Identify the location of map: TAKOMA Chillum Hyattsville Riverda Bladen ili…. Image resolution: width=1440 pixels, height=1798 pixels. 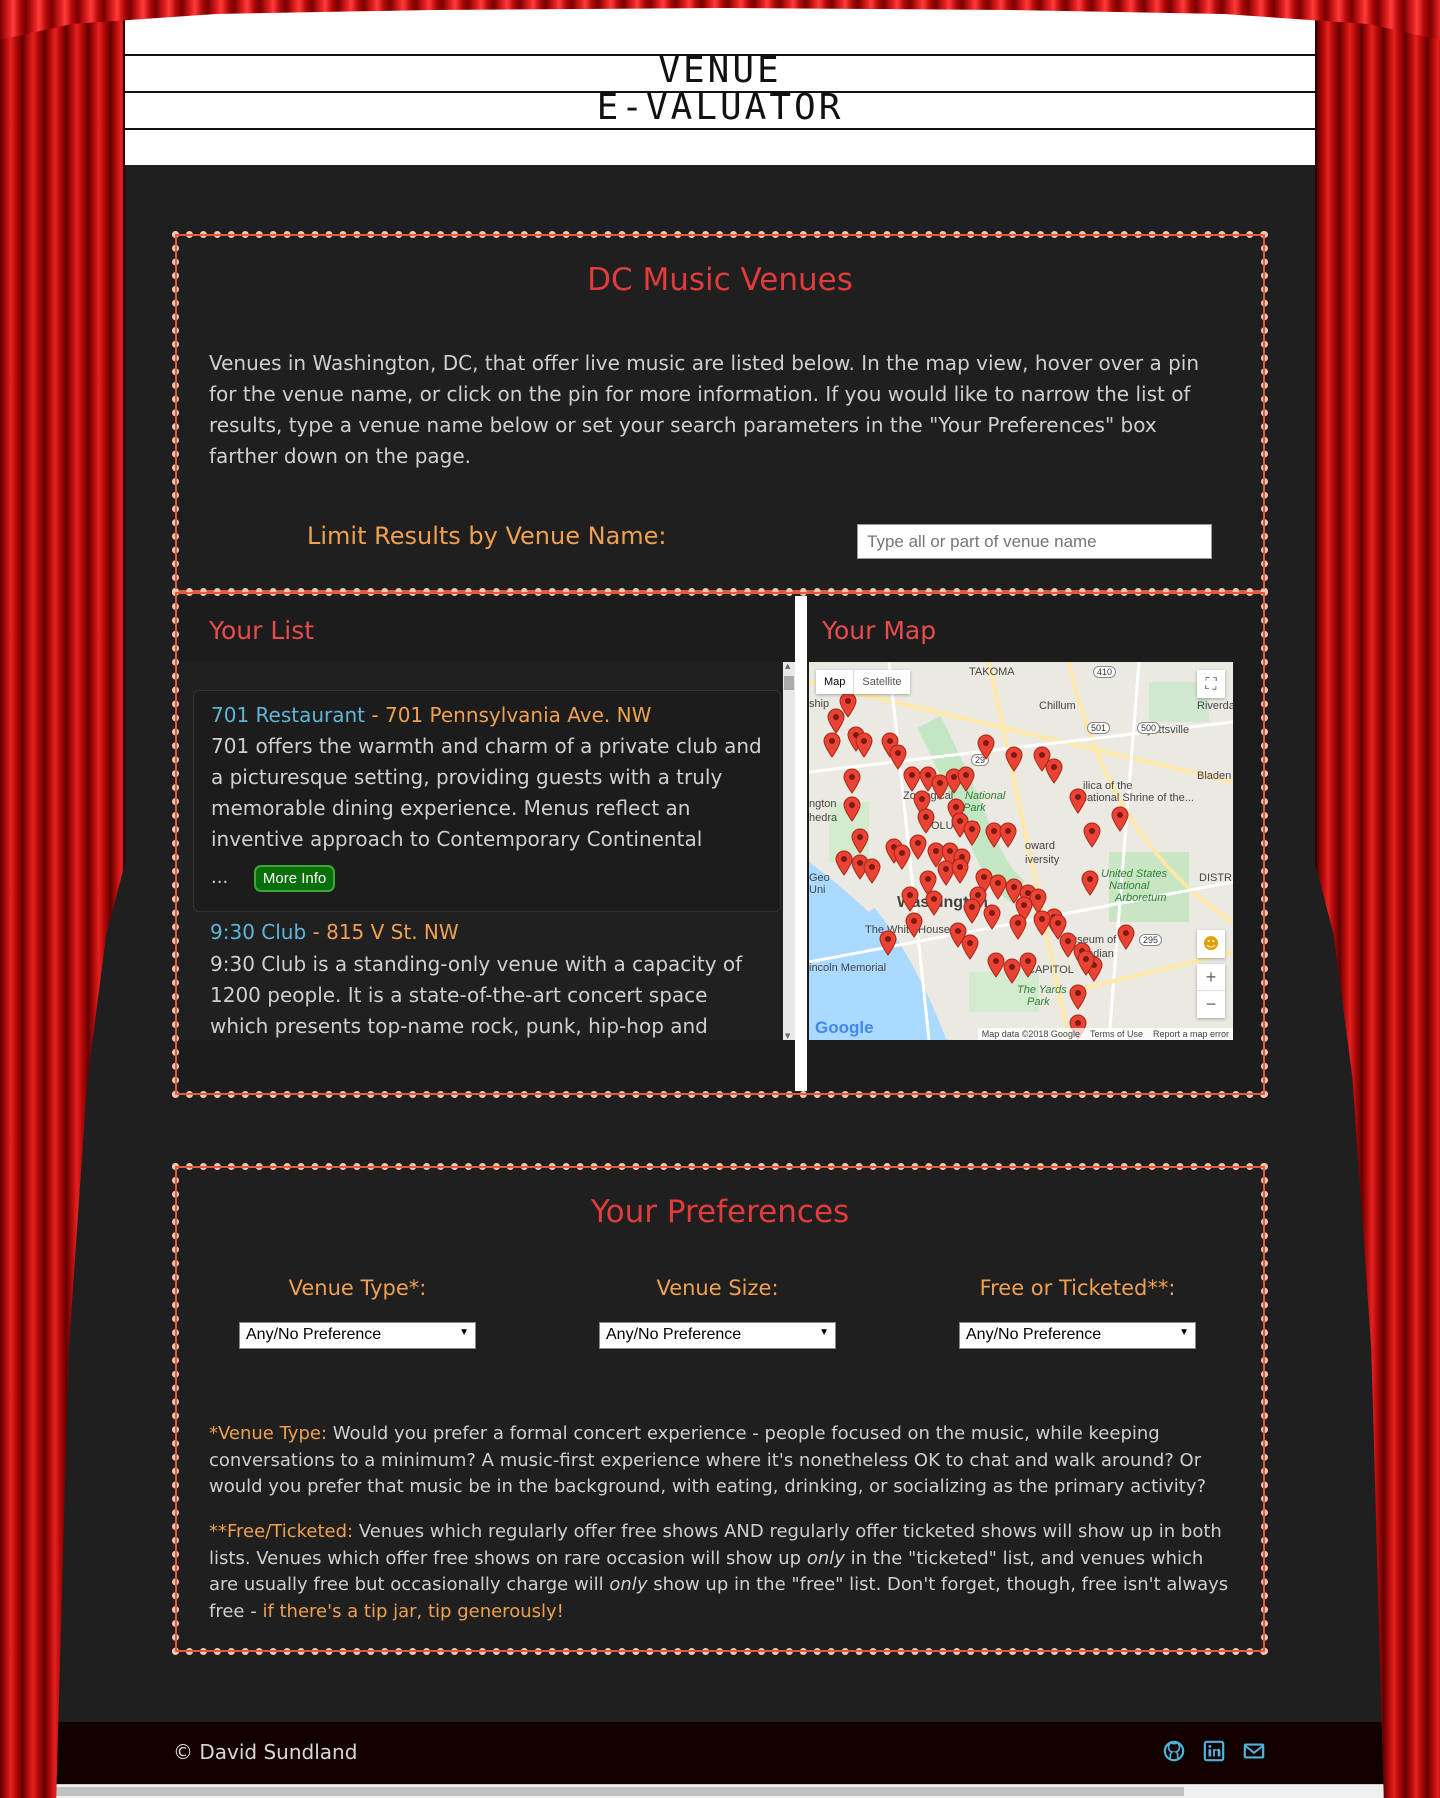
(1021, 851).